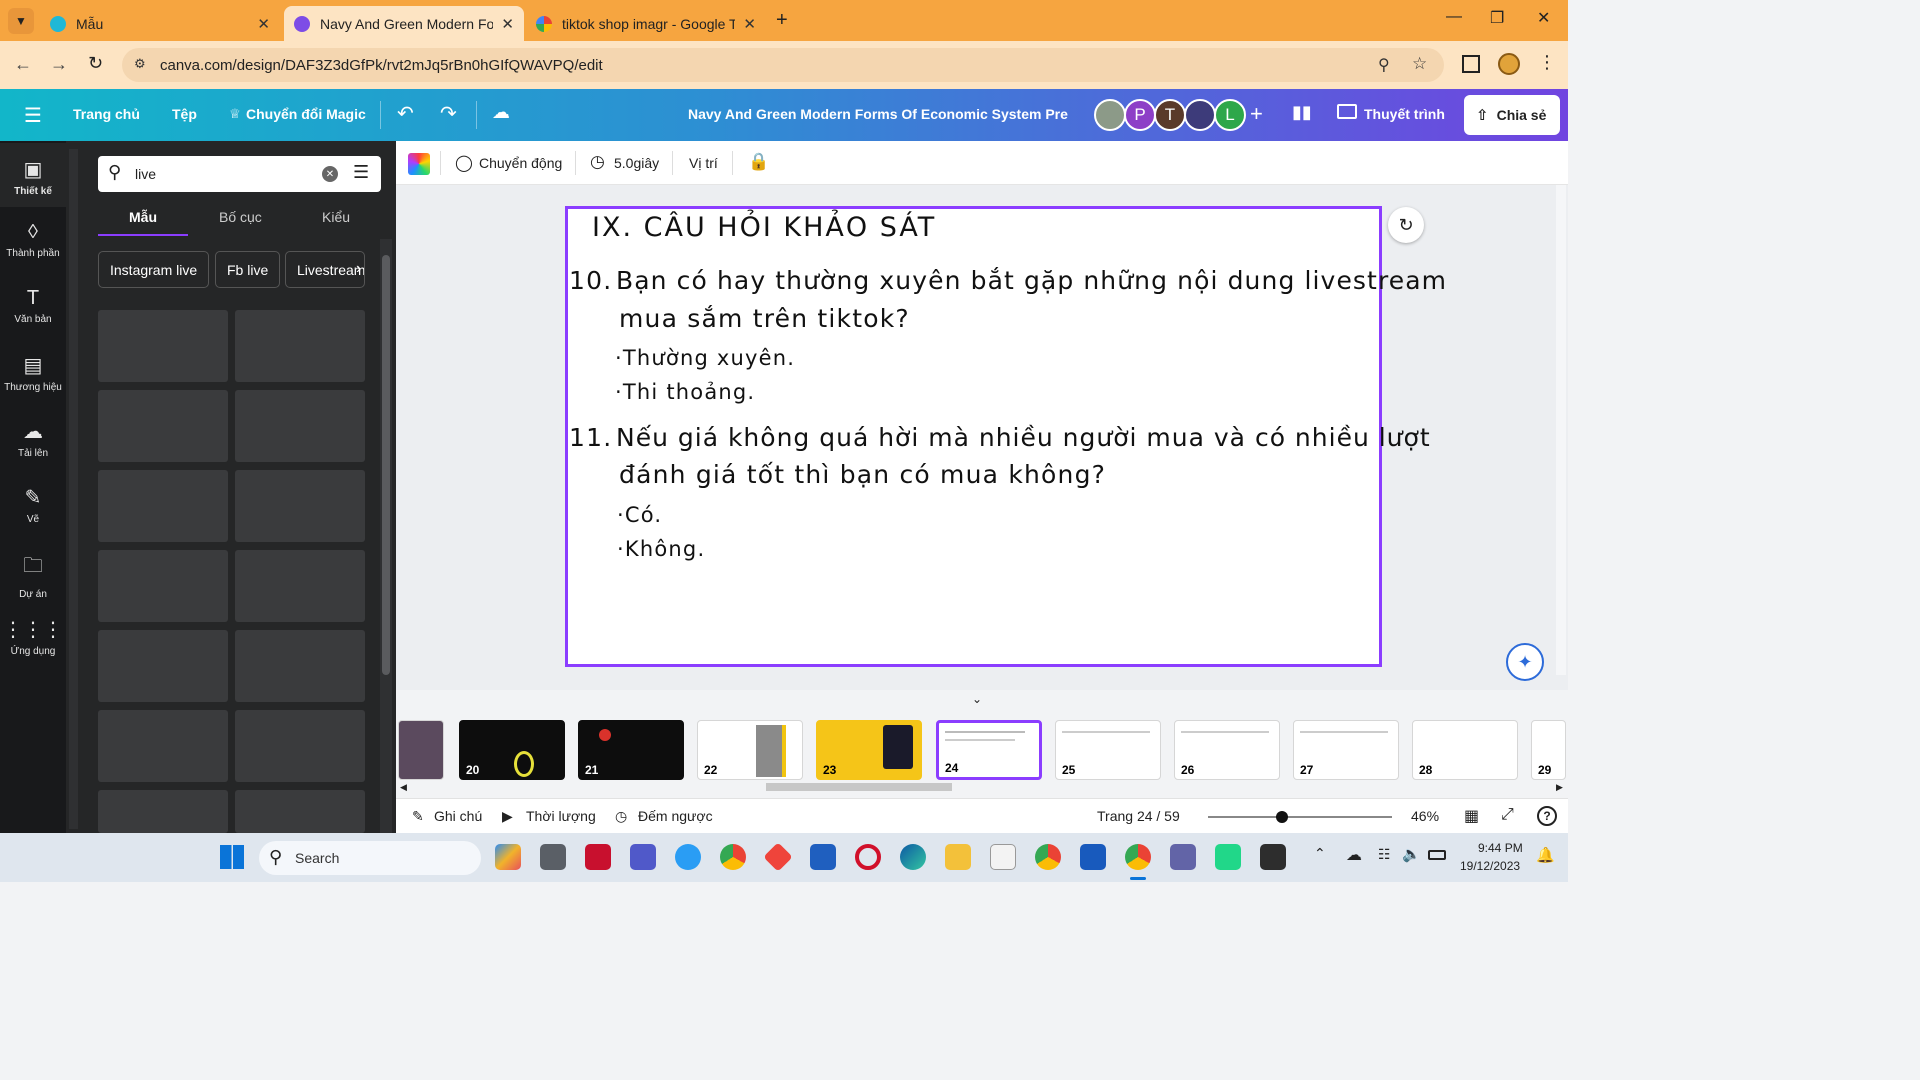 Image resolution: width=1920 pixels, height=1080 pixels. I want to click on pycharm-icon, so click(1228, 857).